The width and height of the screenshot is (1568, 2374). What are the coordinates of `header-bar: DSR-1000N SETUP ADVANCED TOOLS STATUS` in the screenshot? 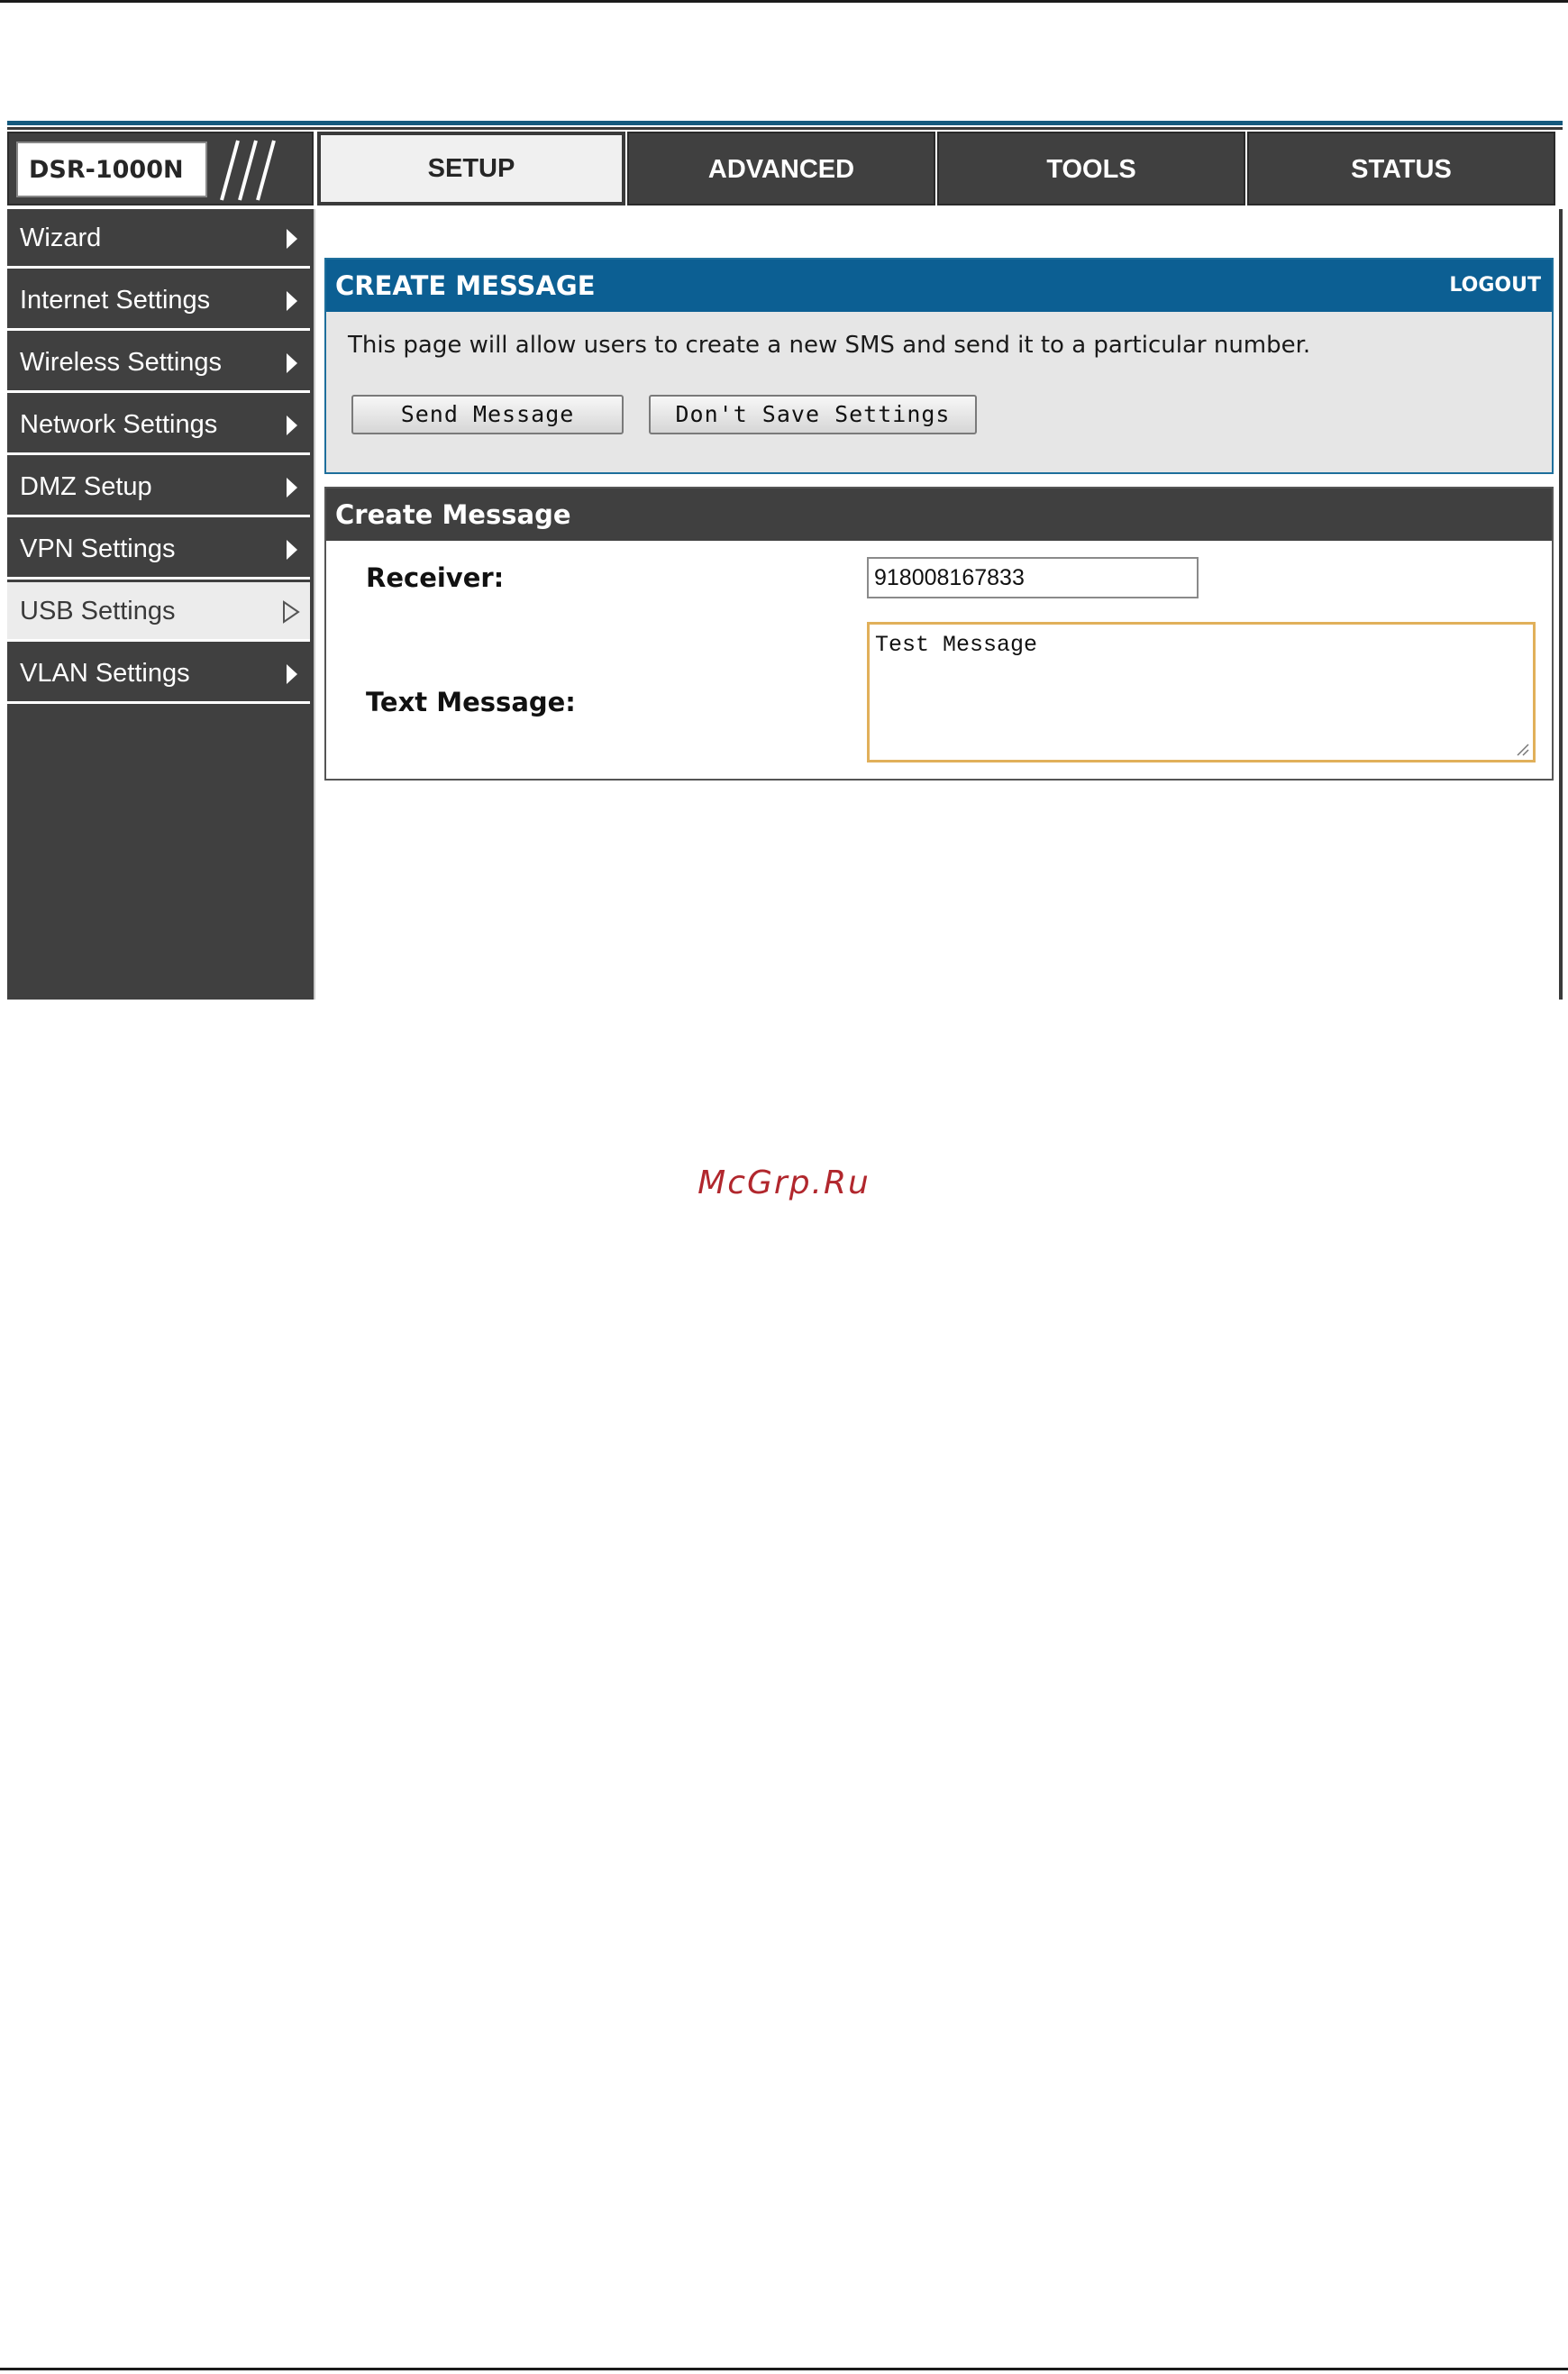 It's located at (785, 169).